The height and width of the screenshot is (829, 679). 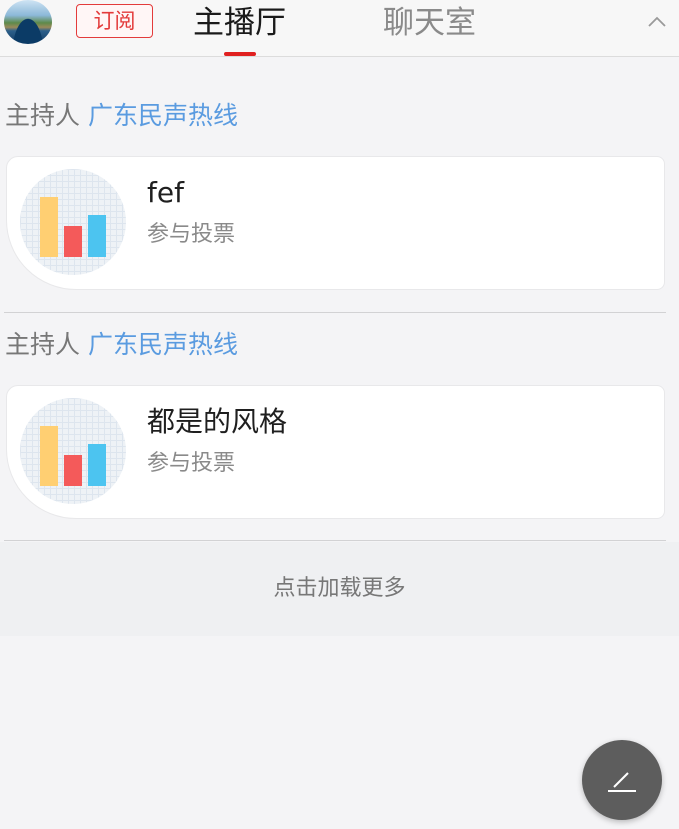 I want to click on load-more-button: 点击加载更多, so click(x=339, y=589).